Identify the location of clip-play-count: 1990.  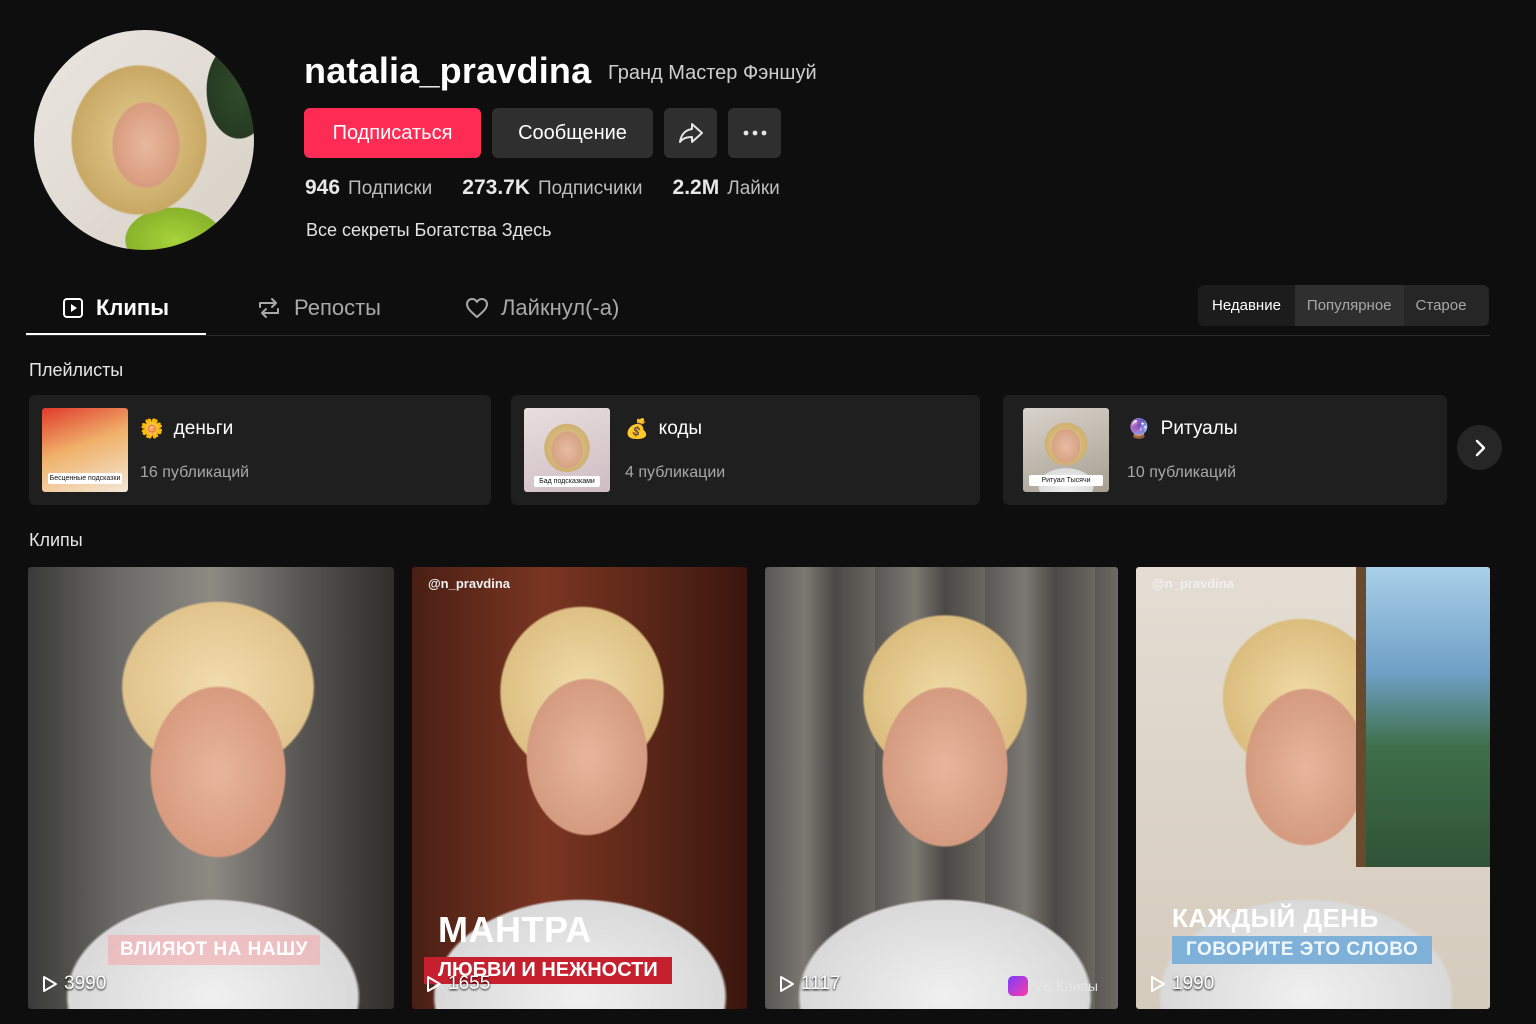
(1182, 984).